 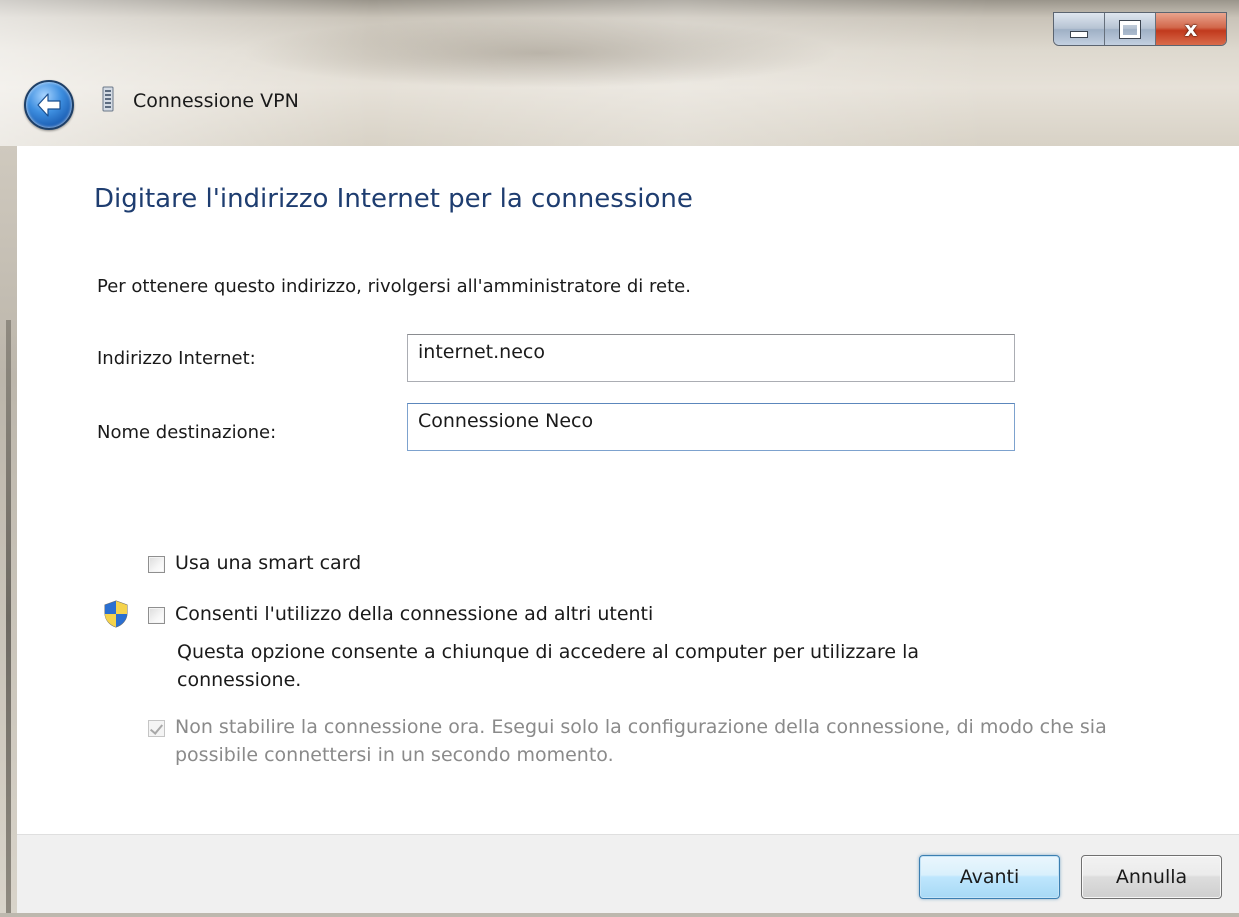 What do you see at coordinates (116, 614) in the screenshot?
I see `uac-shield-icon` at bounding box center [116, 614].